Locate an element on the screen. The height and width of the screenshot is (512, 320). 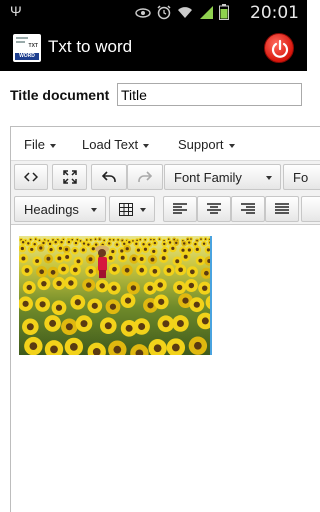
wifi-icon is located at coordinates (185, 12).